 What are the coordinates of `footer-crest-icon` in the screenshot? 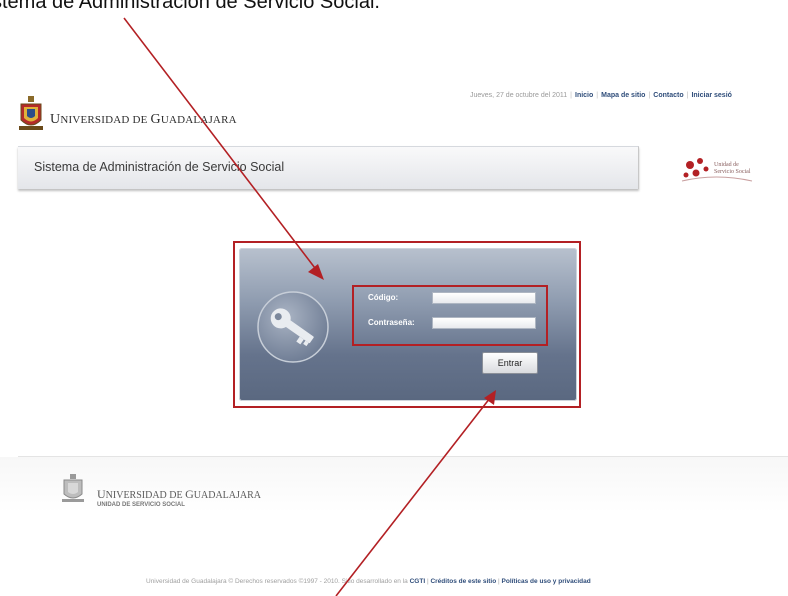 It's located at (73, 488).